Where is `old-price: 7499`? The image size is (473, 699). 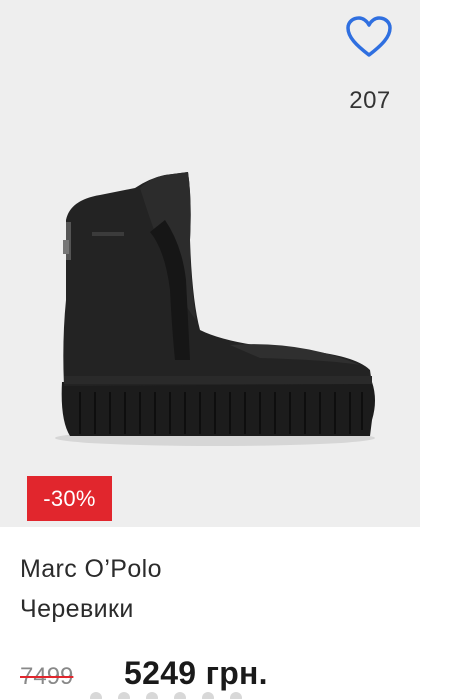
old-price: 7499 is located at coordinates (47, 676).